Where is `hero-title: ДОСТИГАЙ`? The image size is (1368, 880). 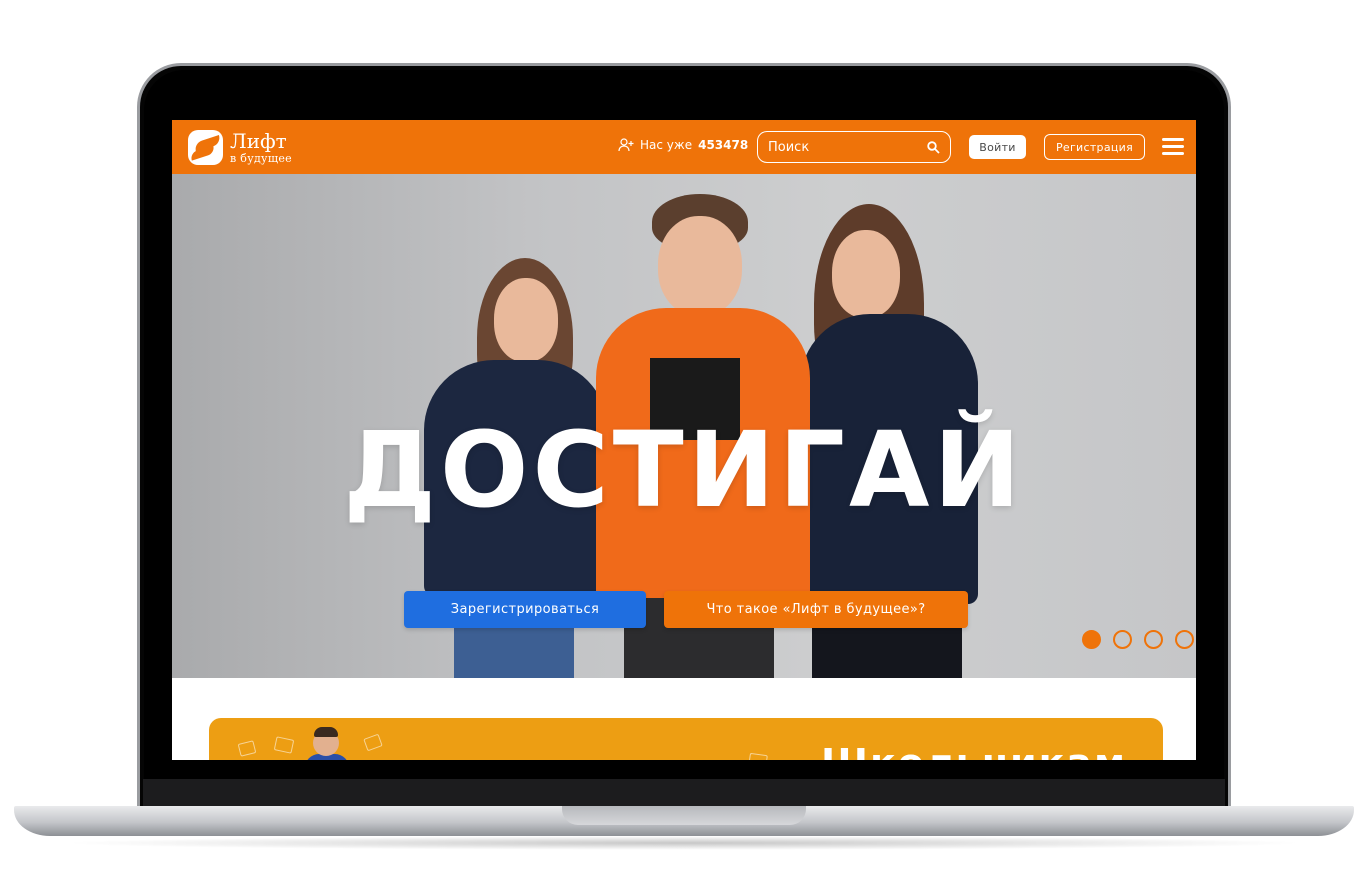 hero-title: ДОСТИГАЙ is located at coordinates (684, 470).